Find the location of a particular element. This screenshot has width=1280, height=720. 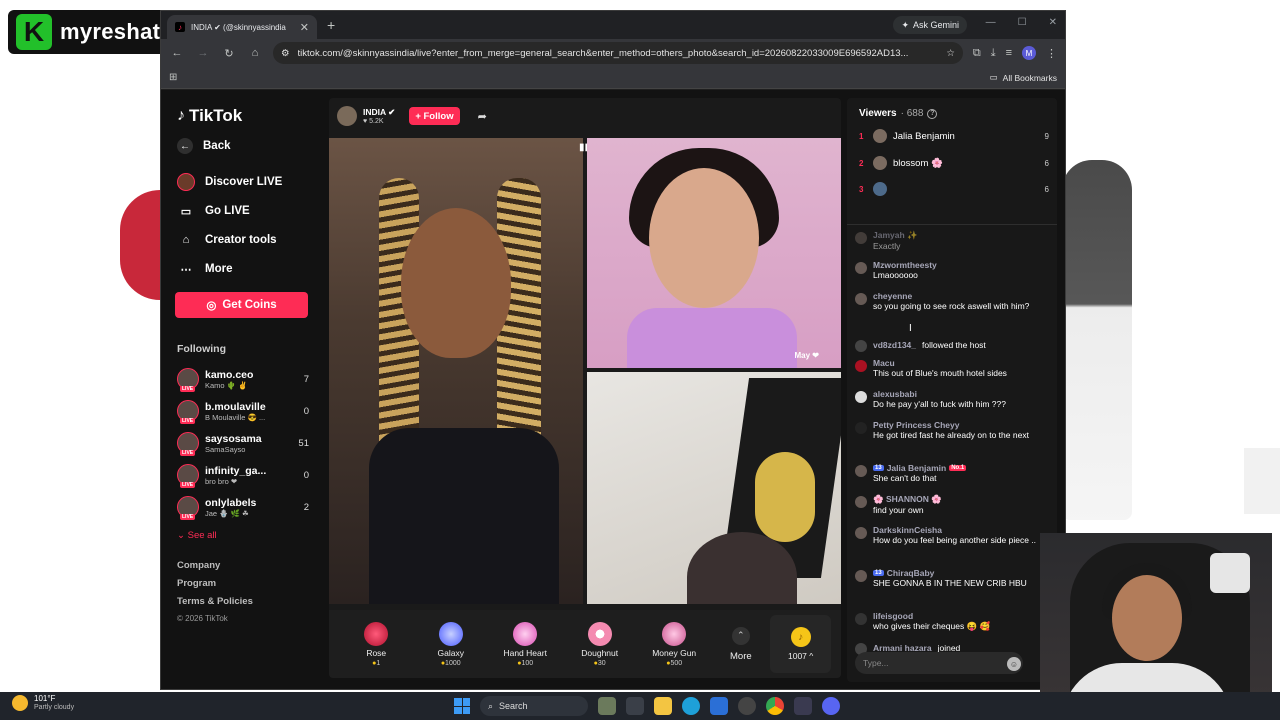

following-item: LIVE kamo.ceo Kamo 🌵 ✌ 7 is located at coordinates (243, 379).